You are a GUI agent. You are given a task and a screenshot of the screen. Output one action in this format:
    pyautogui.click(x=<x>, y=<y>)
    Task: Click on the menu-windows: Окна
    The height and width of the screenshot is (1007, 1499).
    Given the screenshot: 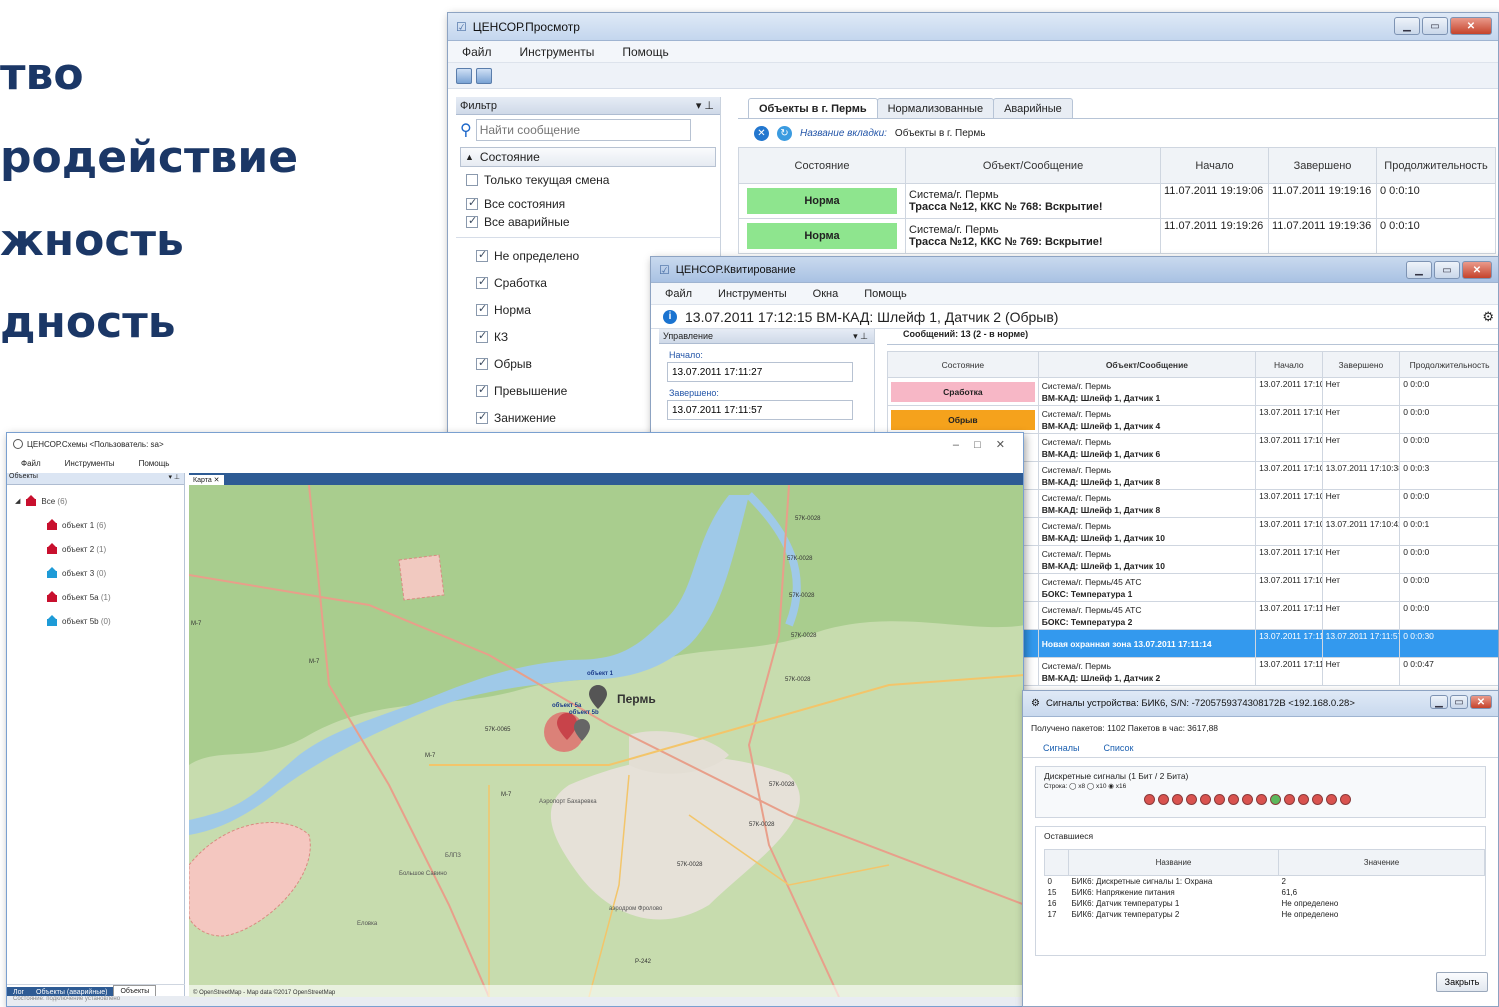 What is the action you would take?
    pyautogui.click(x=826, y=294)
    